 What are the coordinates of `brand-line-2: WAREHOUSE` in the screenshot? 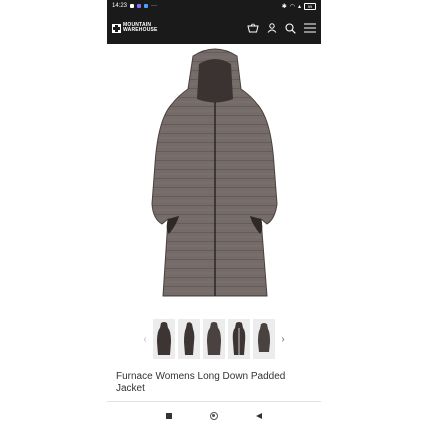 It's located at (140, 30).